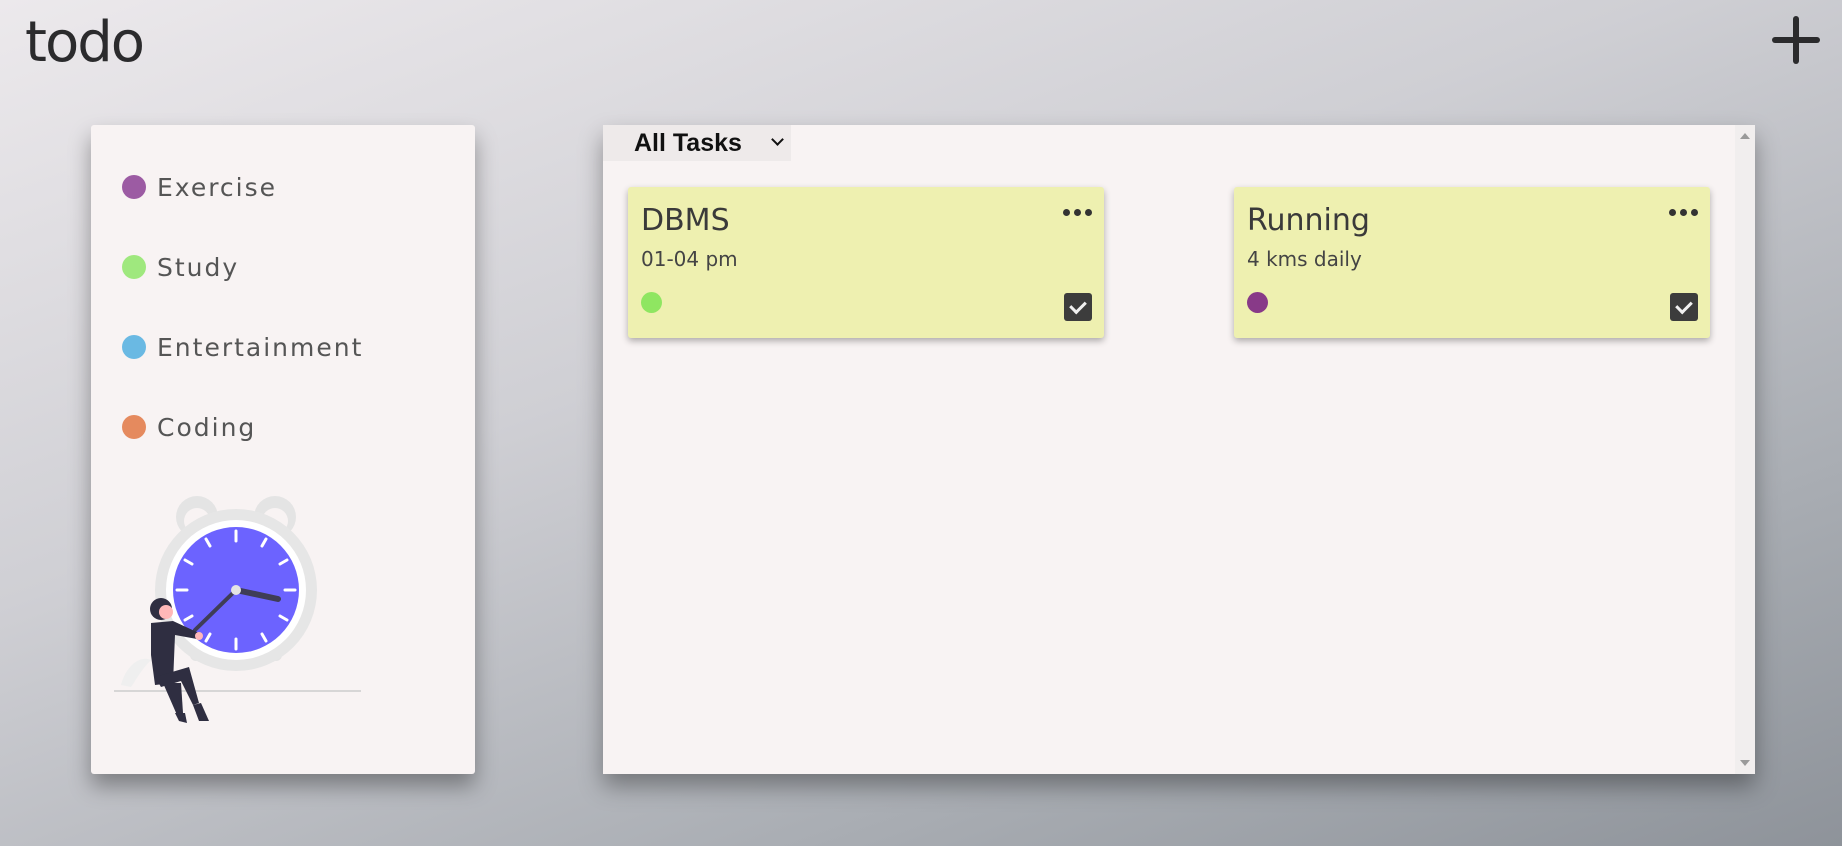  Describe the element at coordinates (1308, 220) in the screenshot. I see `task-title: Running` at that location.